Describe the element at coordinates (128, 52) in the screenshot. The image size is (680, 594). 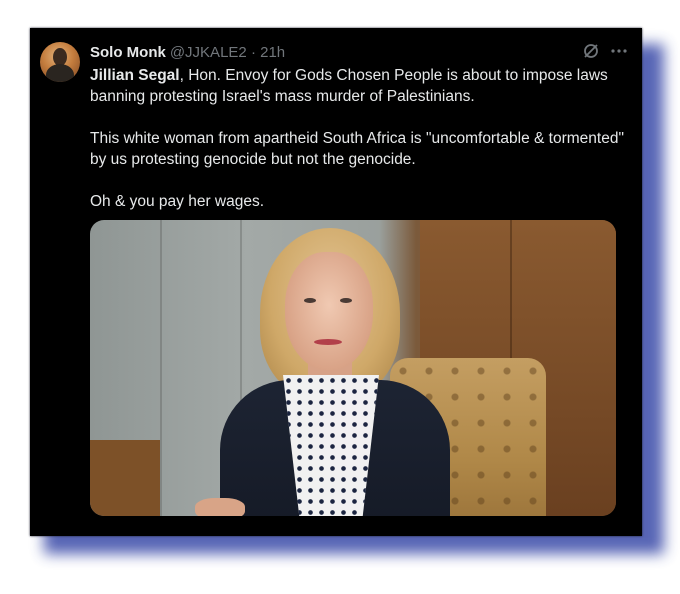
I see `author-name: Solo Monk` at that location.